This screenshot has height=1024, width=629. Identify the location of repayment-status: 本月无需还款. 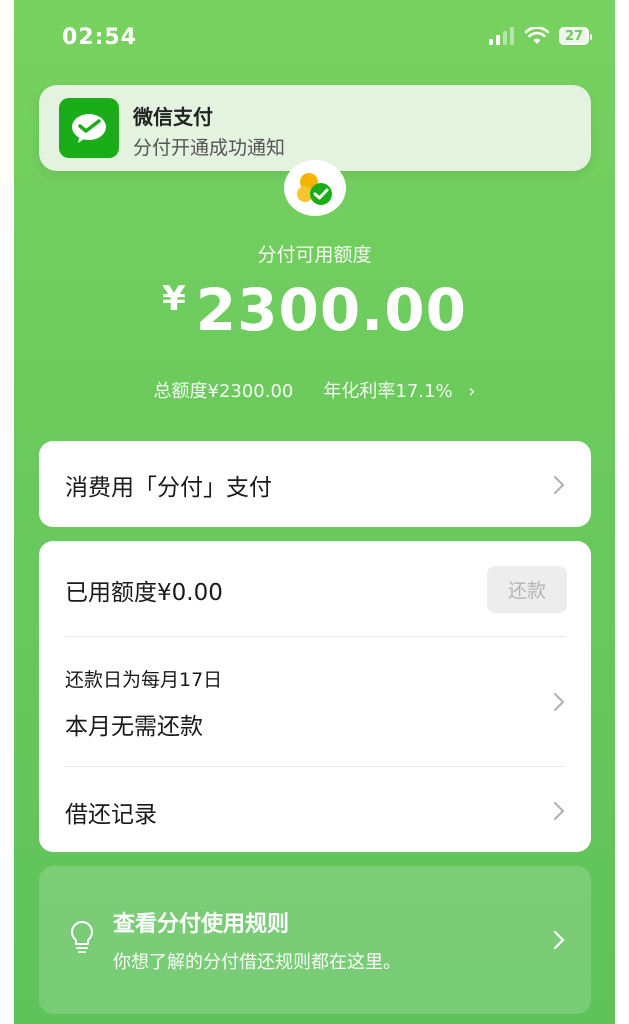
(134, 727).